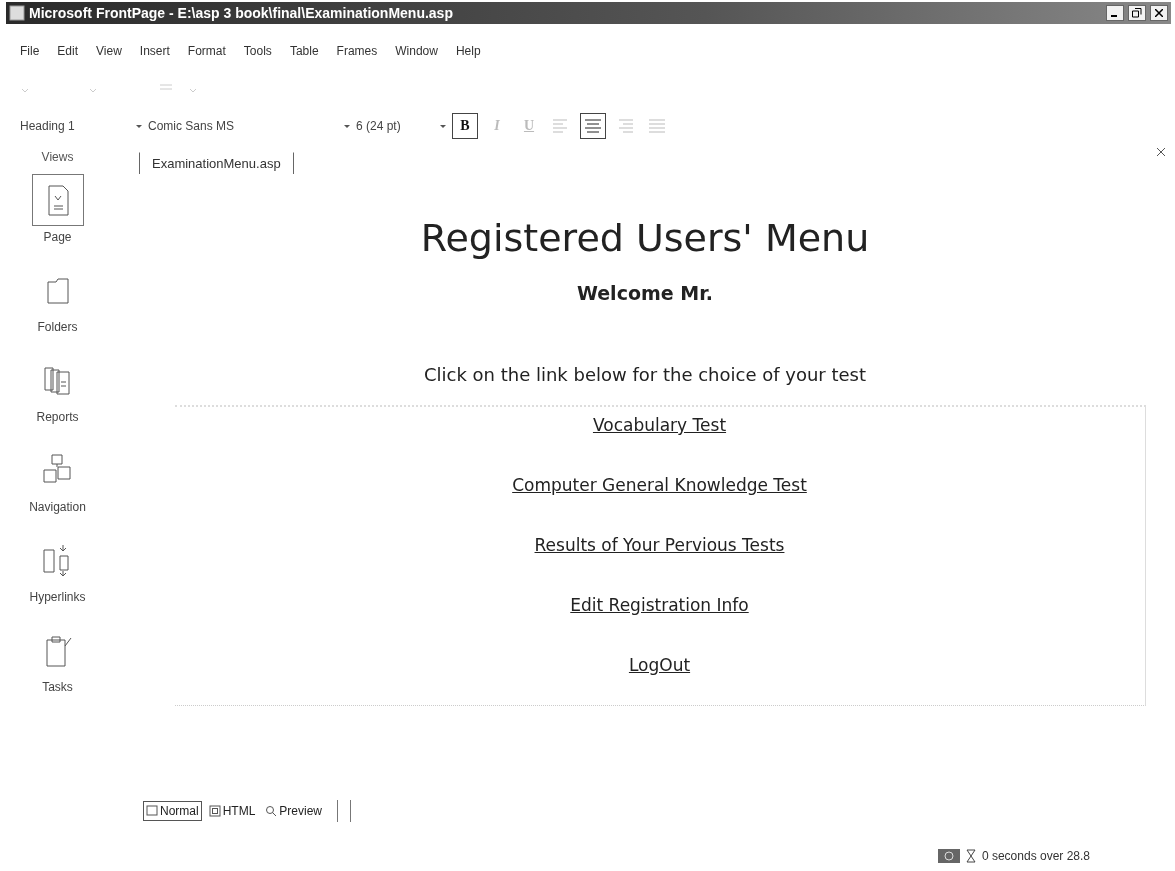  What do you see at coordinates (645, 238) in the screenshot?
I see `page-heading: Registered Users' Menu` at bounding box center [645, 238].